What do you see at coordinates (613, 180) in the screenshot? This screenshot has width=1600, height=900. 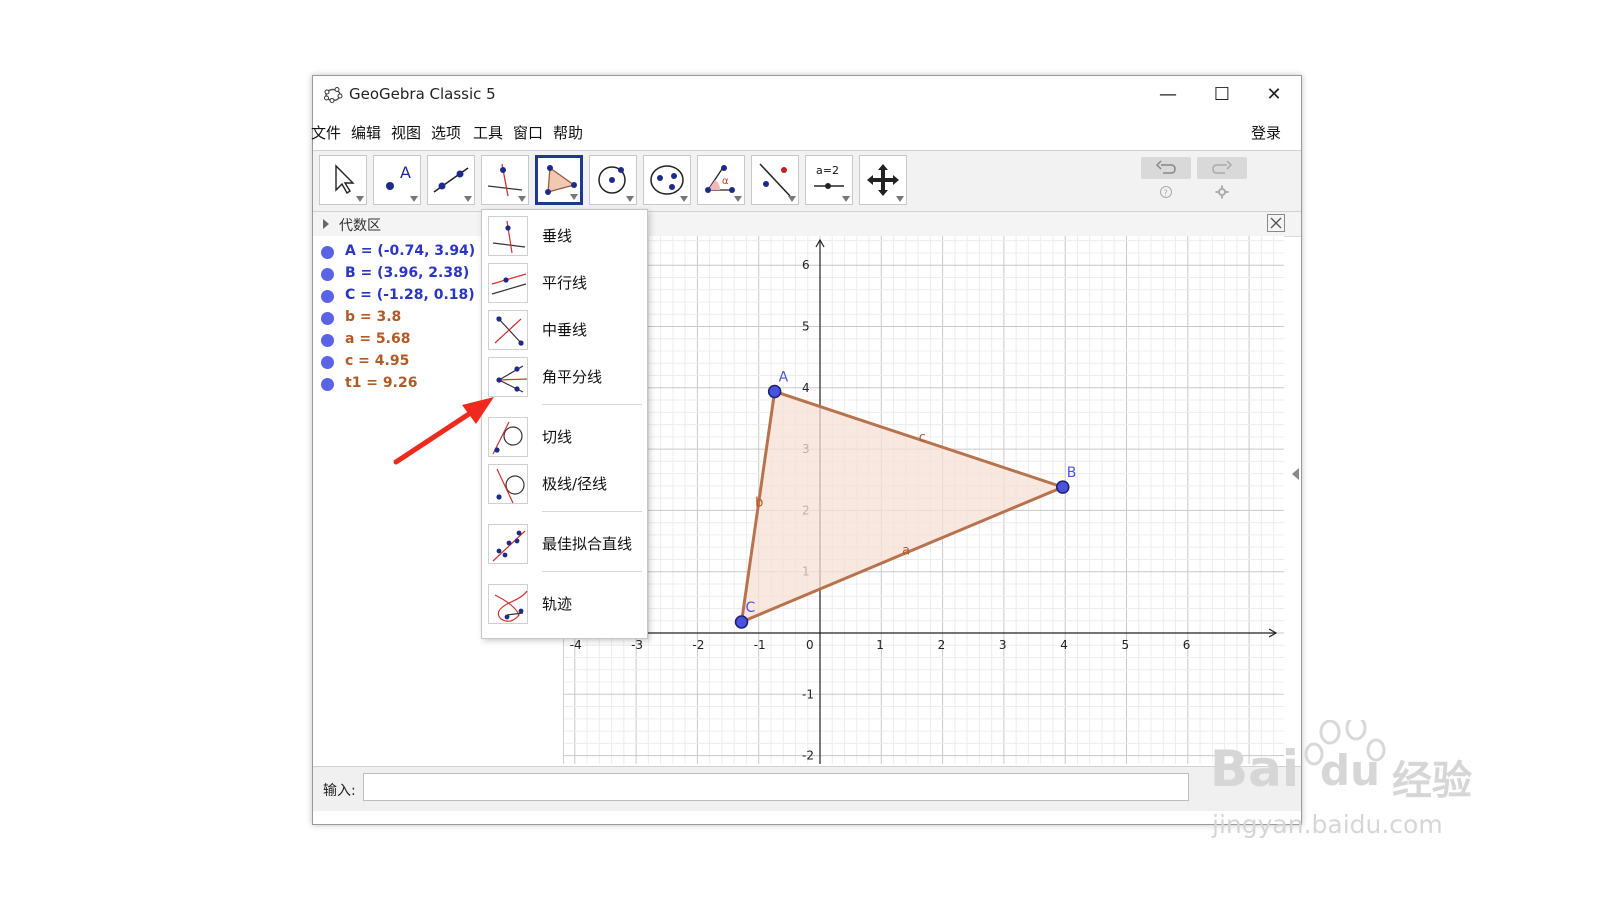 I see `tool-circle` at bounding box center [613, 180].